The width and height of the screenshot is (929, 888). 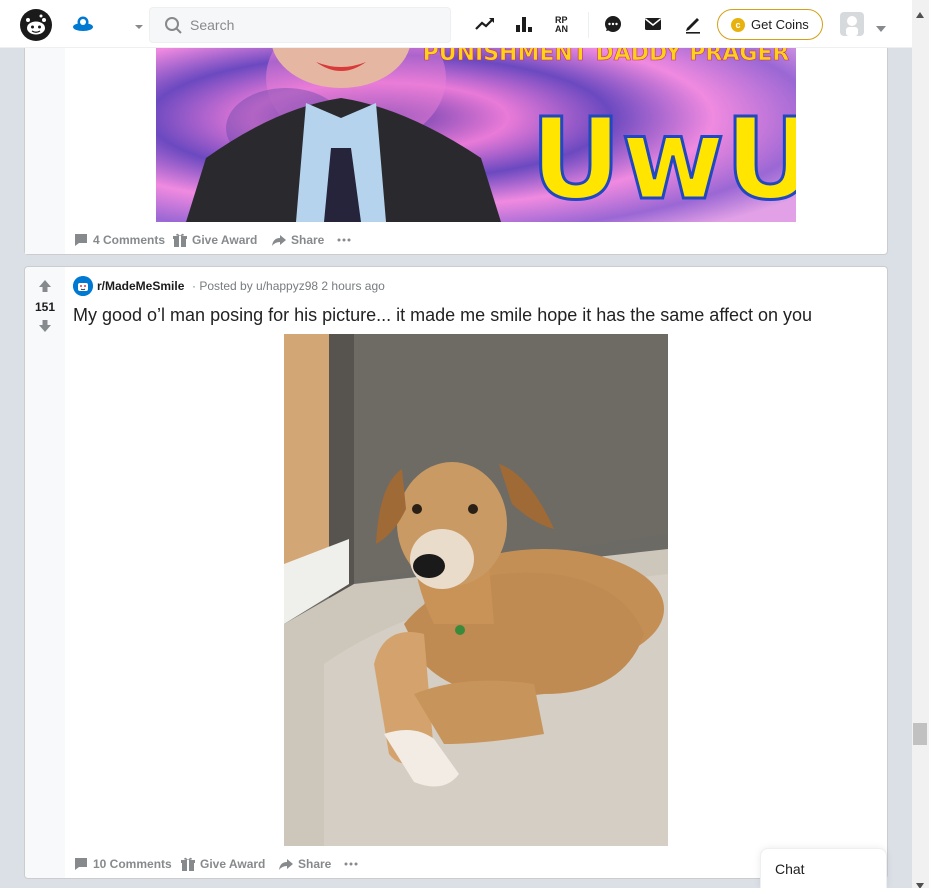 What do you see at coordinates (45, 307) in the screenshot?
I see `vote-count: 151` at bounding box center [45, 307].